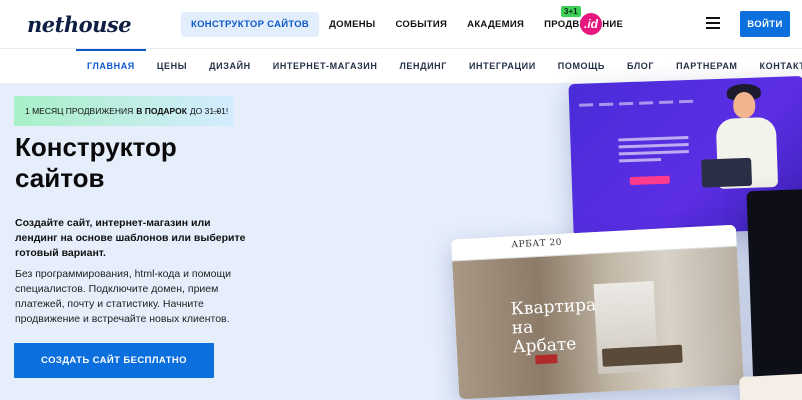 The height and width of the screenshot is (400, 802). I want to click on id-logo-icon: .id, so click(591, 24).